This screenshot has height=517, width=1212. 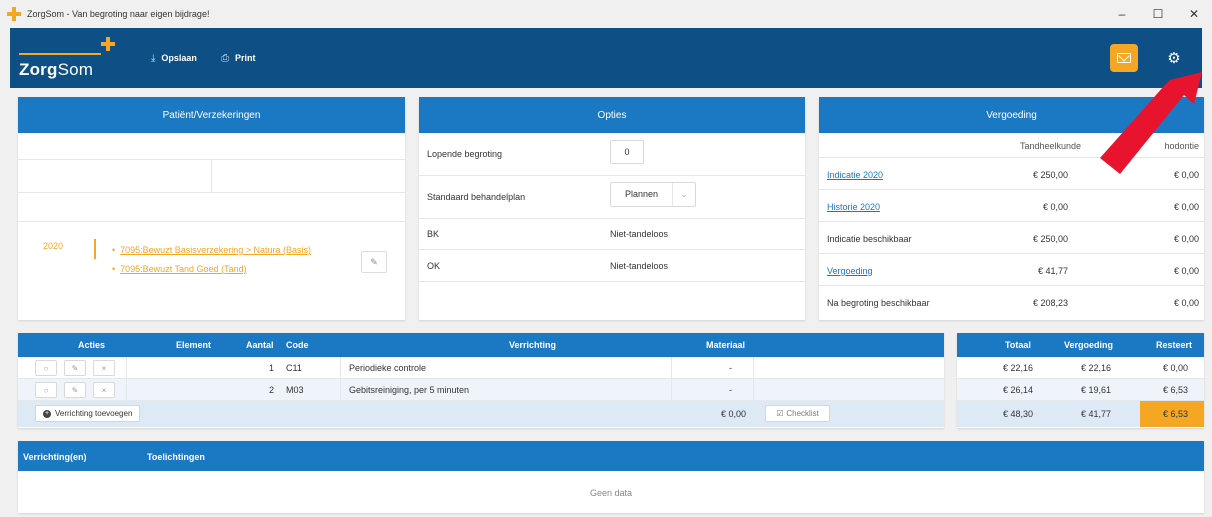 I want to click on footer-vergoeding: € 41,77, so click(x=1096, y=414).